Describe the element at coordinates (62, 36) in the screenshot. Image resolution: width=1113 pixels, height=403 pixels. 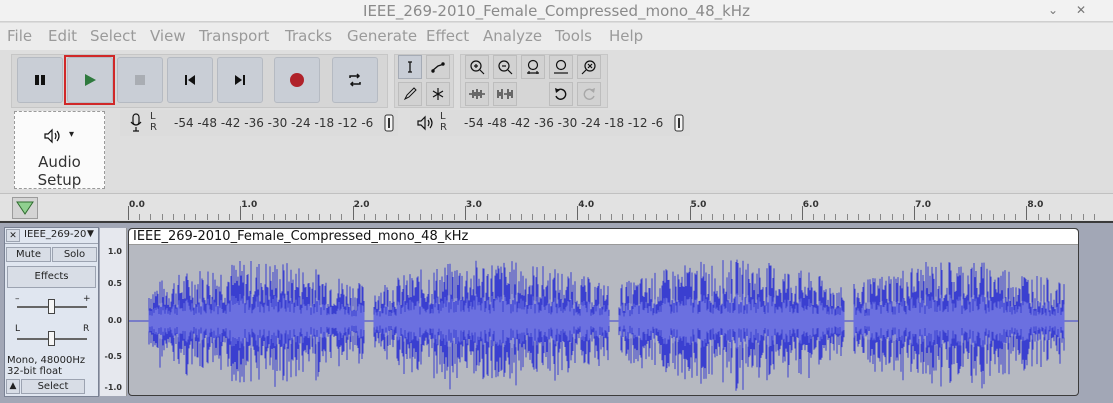
I see `menu-edit: Edit` at that location.